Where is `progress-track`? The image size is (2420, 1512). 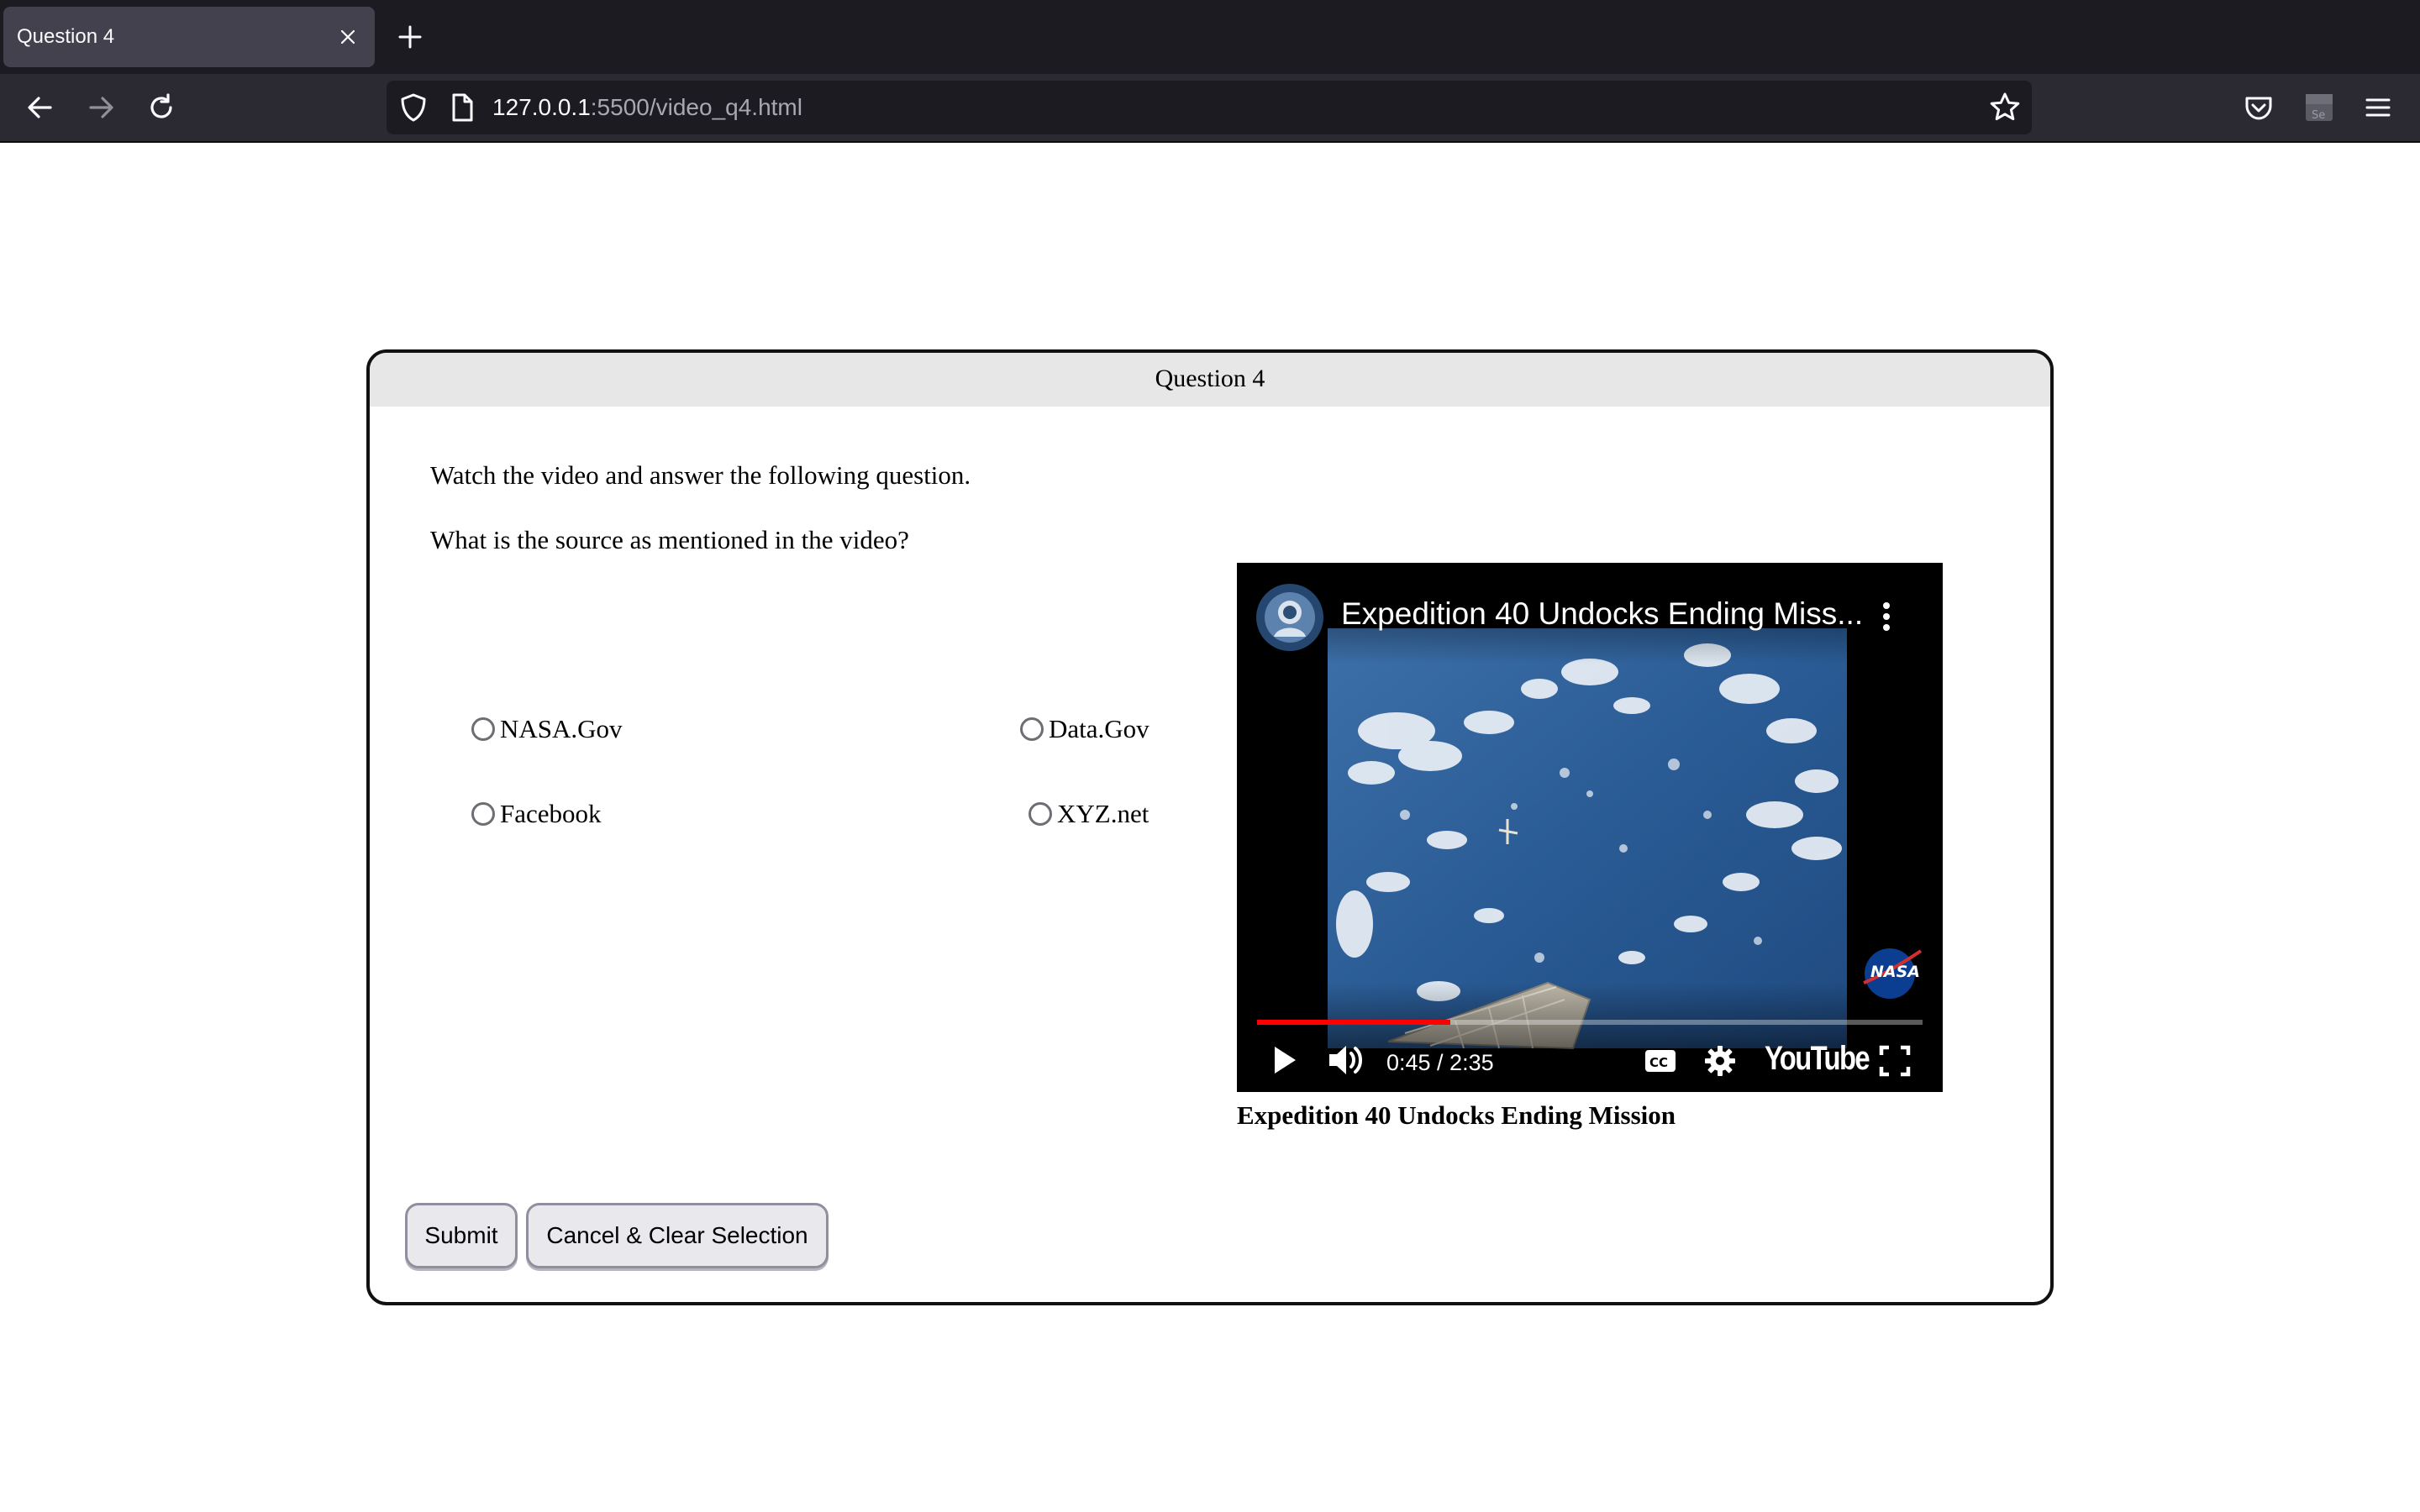 progress-track is located at coordinates (1590, 1022).